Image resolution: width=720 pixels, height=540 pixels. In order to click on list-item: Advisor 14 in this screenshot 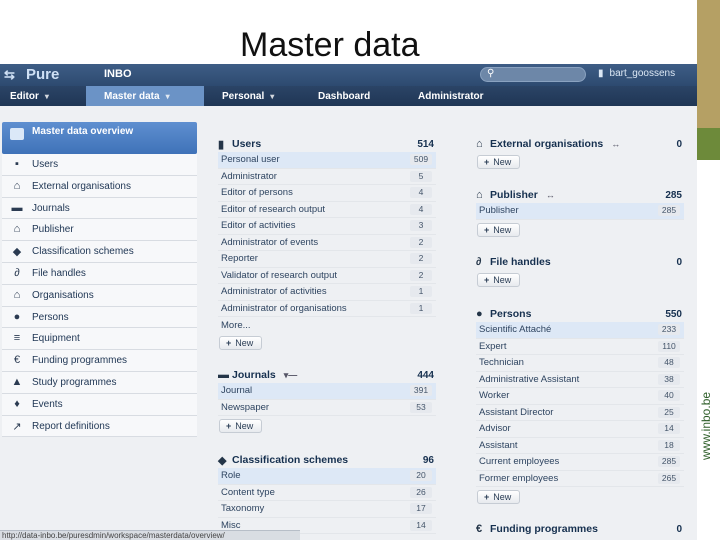, I will do `click(580, 429)`.